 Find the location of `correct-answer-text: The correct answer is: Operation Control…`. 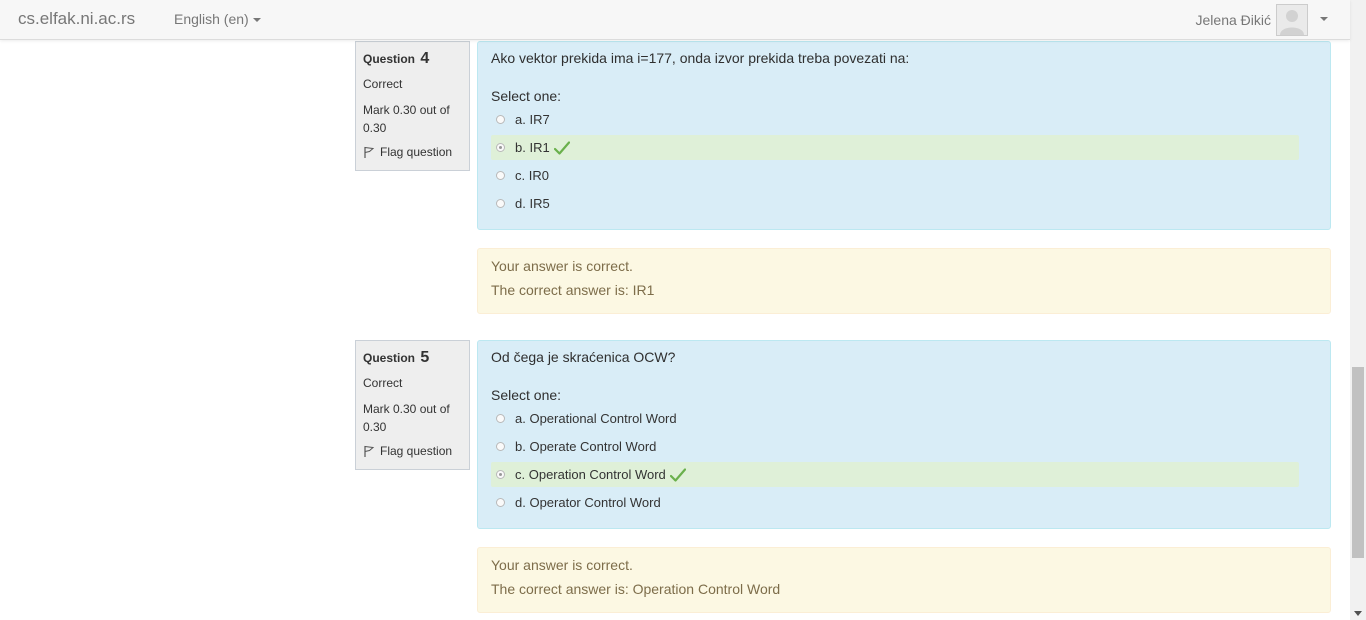

correct-answer-text: The correct answer is: Operation Control… is located at coordinates (636, 589).